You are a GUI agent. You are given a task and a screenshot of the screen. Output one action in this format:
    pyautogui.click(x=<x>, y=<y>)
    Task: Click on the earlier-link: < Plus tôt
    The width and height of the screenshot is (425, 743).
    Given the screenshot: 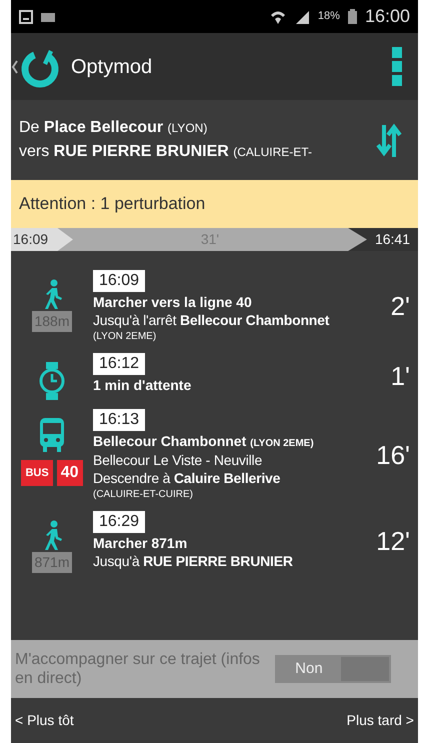 What is the action you would take?
    pyautogui.click(x=44, y=720)
    